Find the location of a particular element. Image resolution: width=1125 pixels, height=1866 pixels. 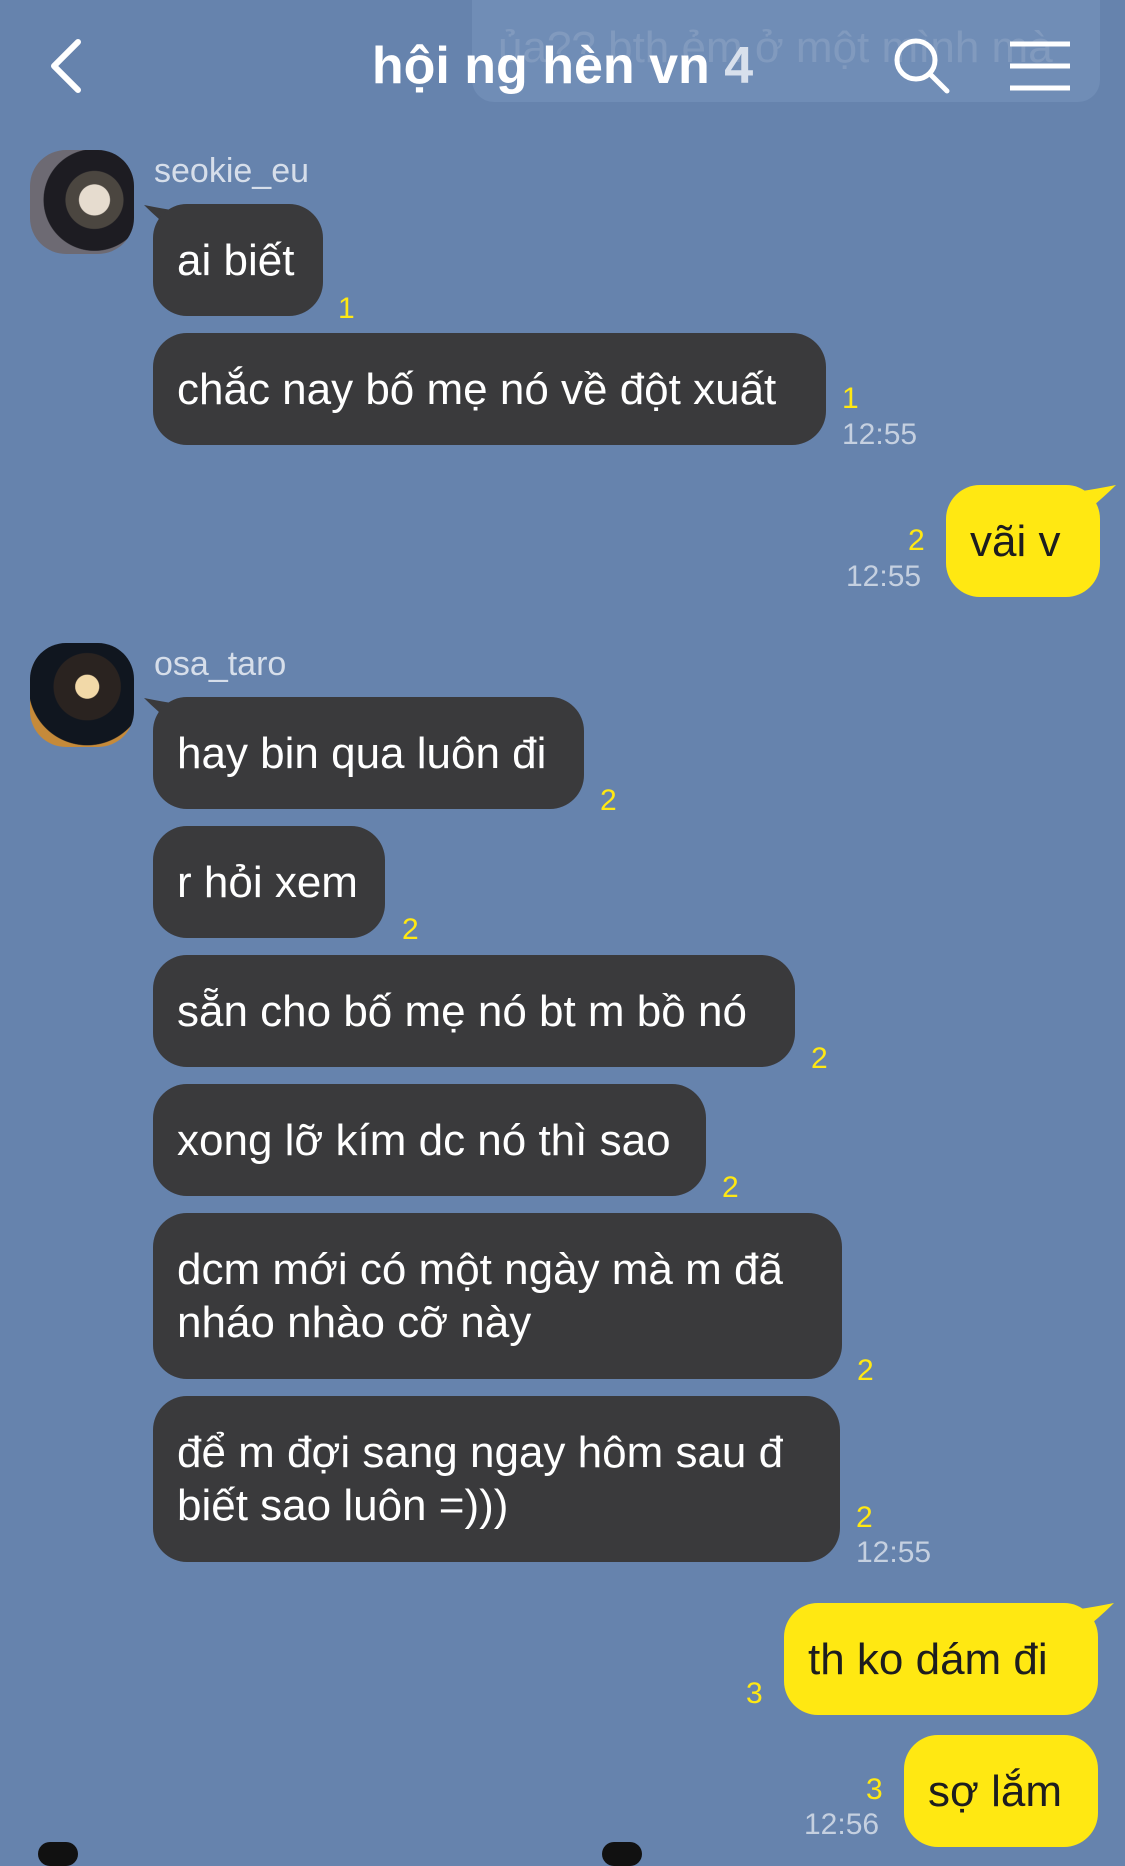

chat-title: hội ng hèn vn 4 is located at coordinates (562, 66).